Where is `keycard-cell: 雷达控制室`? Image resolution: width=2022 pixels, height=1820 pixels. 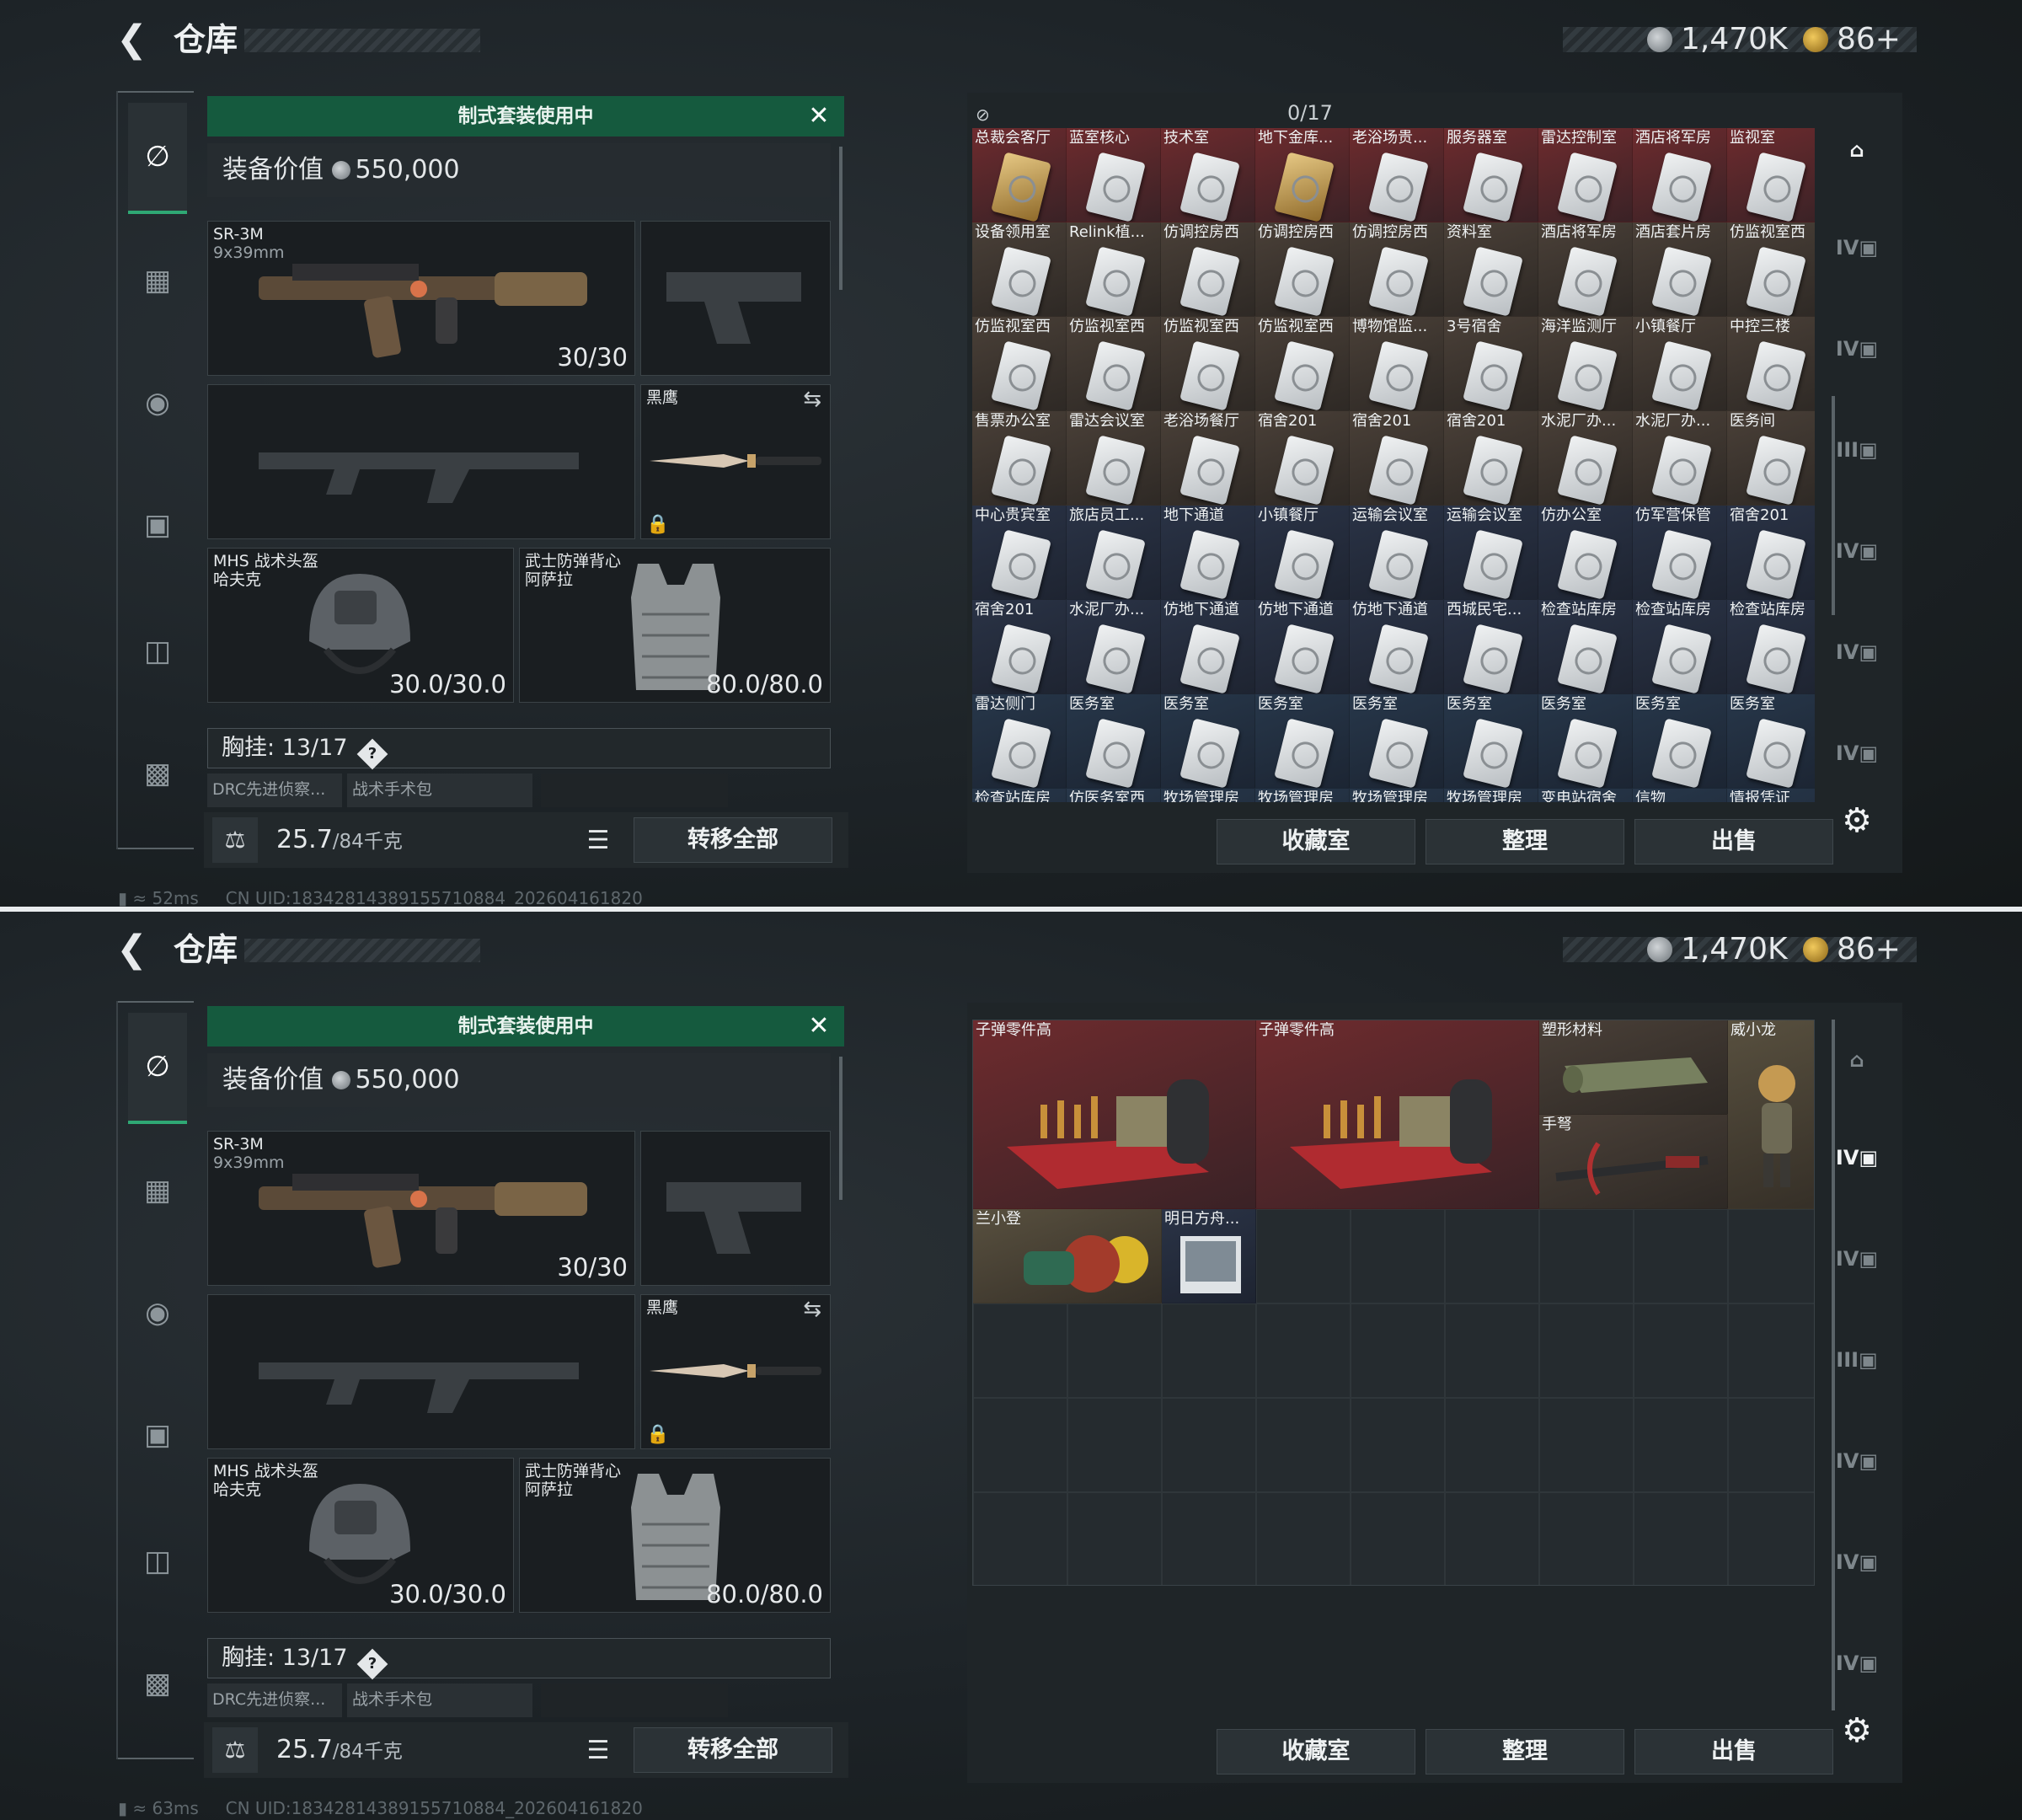
keycard-cell: 雷达控制室 is located at coordinates (1585, 175).